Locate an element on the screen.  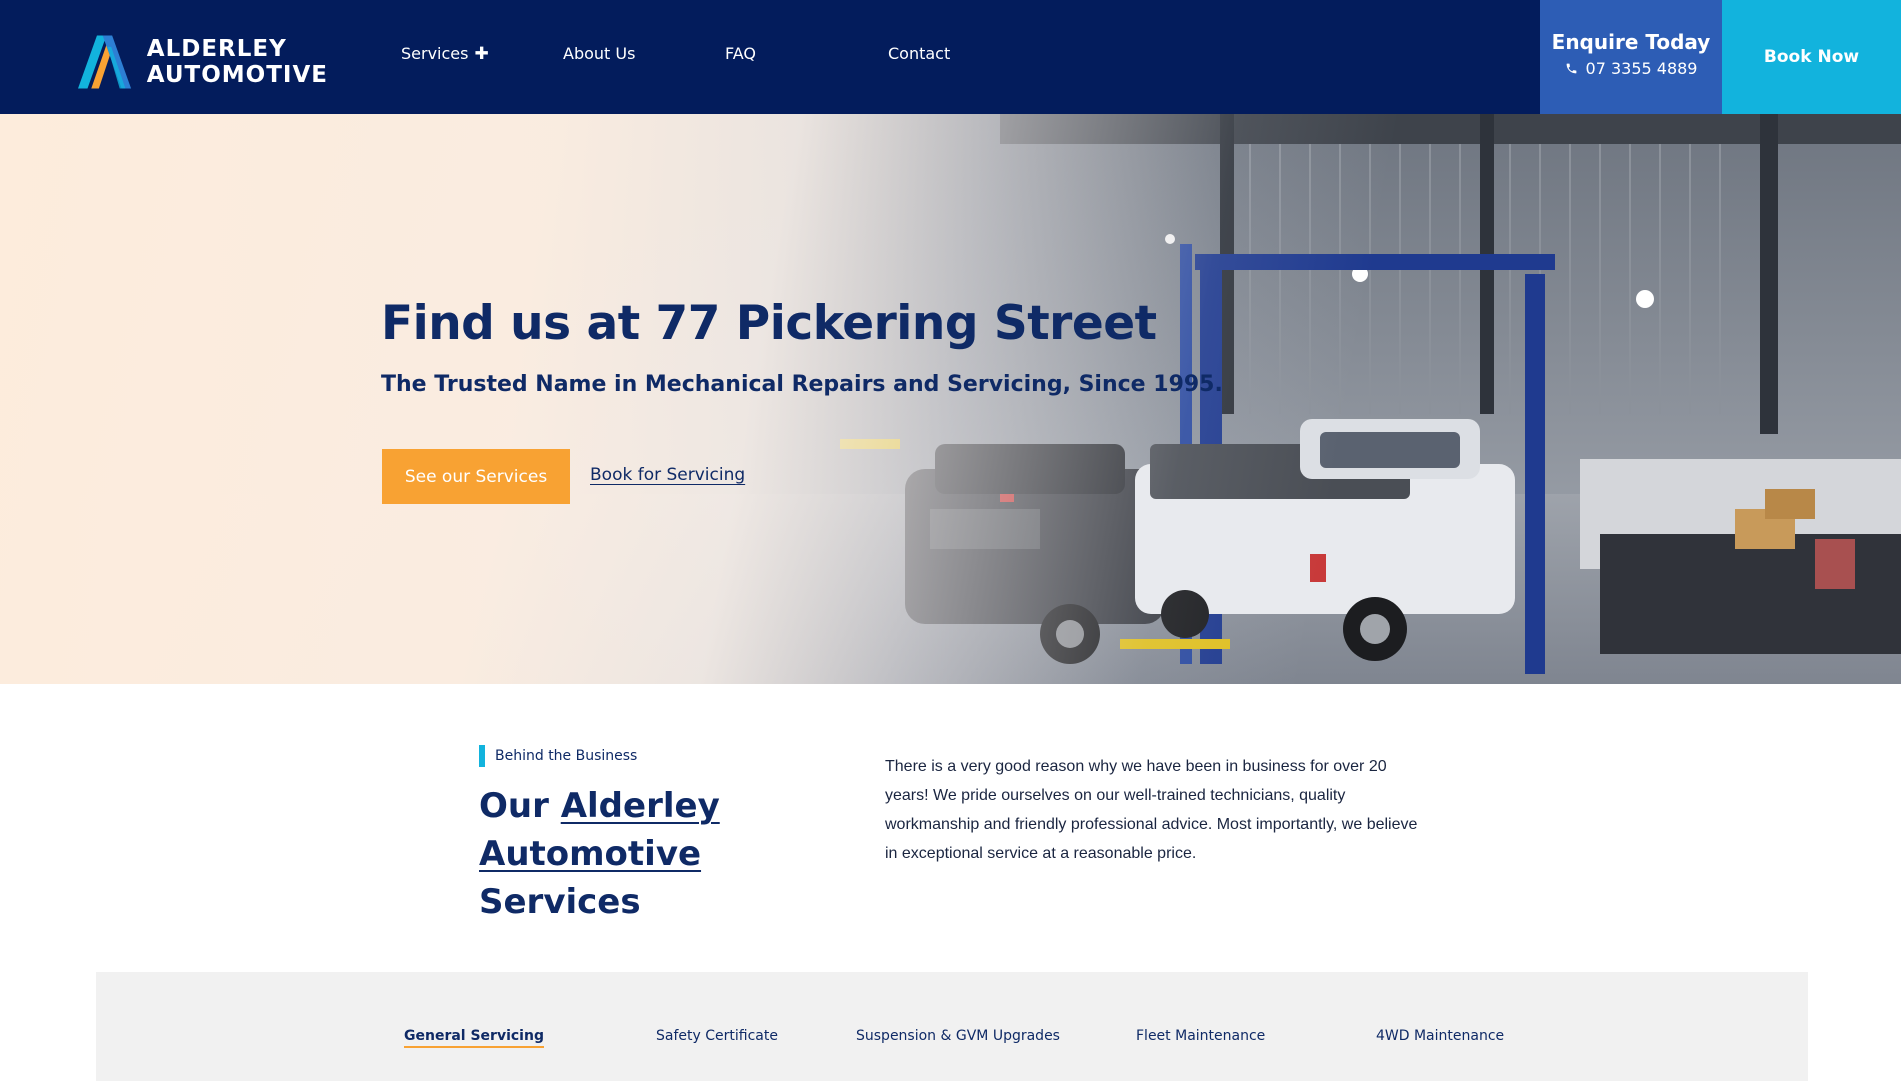
nav-contact: Contact is located at coordinates (919, 53).